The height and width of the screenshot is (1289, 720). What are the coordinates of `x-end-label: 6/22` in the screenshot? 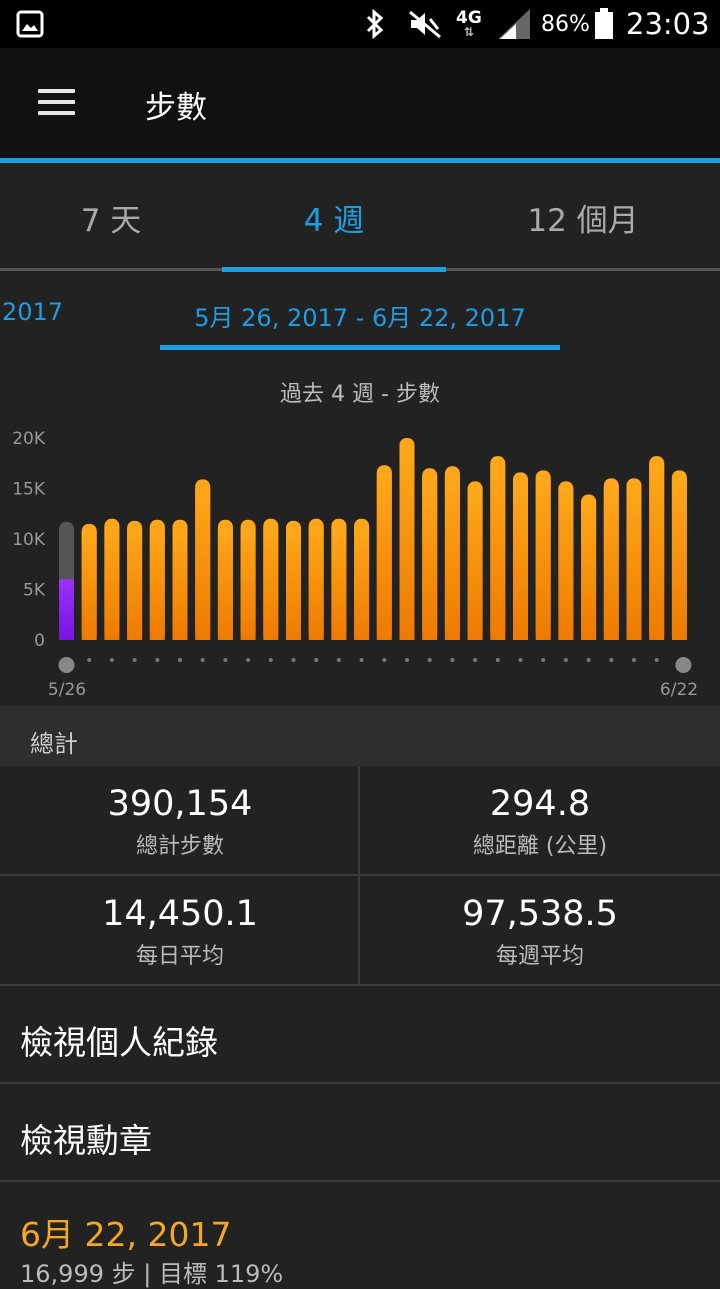 It's located at (679, 690).